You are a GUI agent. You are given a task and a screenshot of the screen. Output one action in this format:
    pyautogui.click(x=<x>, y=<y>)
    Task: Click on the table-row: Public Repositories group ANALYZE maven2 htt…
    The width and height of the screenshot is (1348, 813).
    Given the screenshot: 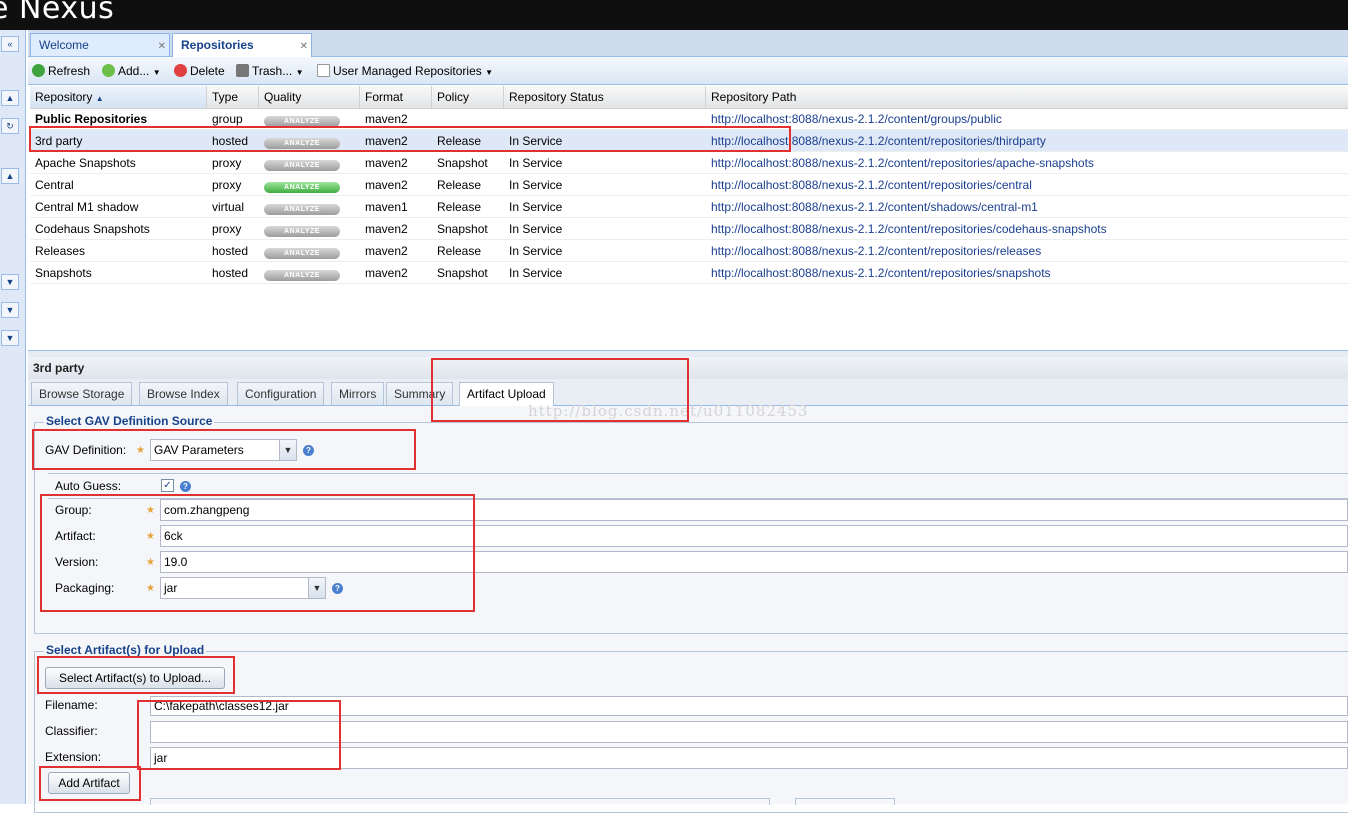 What is the action you would take?
    pyautogui.click(x=689, y=119)
    